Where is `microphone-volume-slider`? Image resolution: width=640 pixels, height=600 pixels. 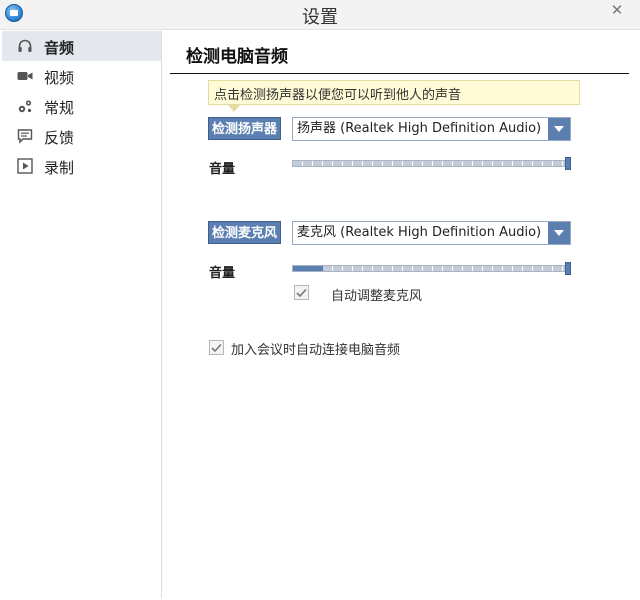
microphone-volume-slider is located at coordinates (431, 268).